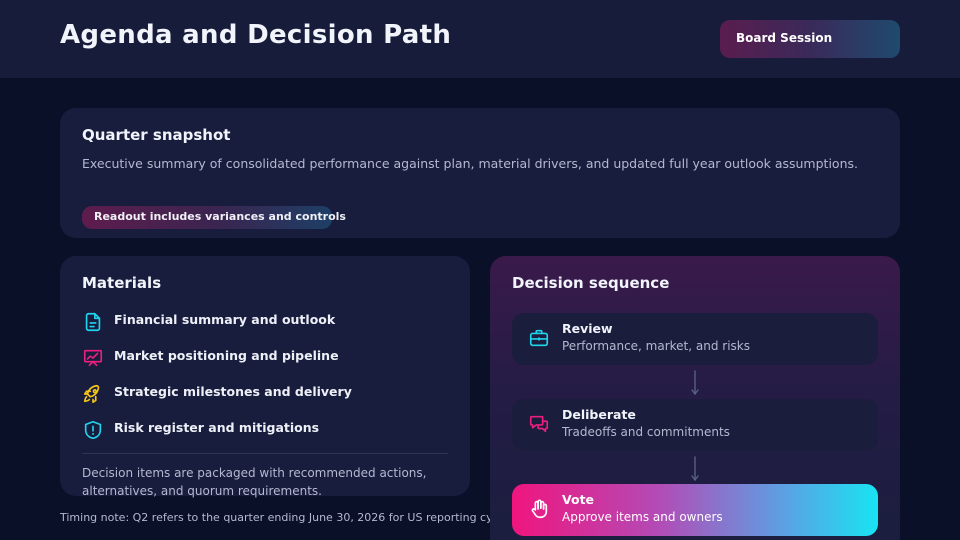  What do you see at coordinates (539, 509) in the screenshot?
I see `raised-hand-icon` at bounding box center [539, 509].